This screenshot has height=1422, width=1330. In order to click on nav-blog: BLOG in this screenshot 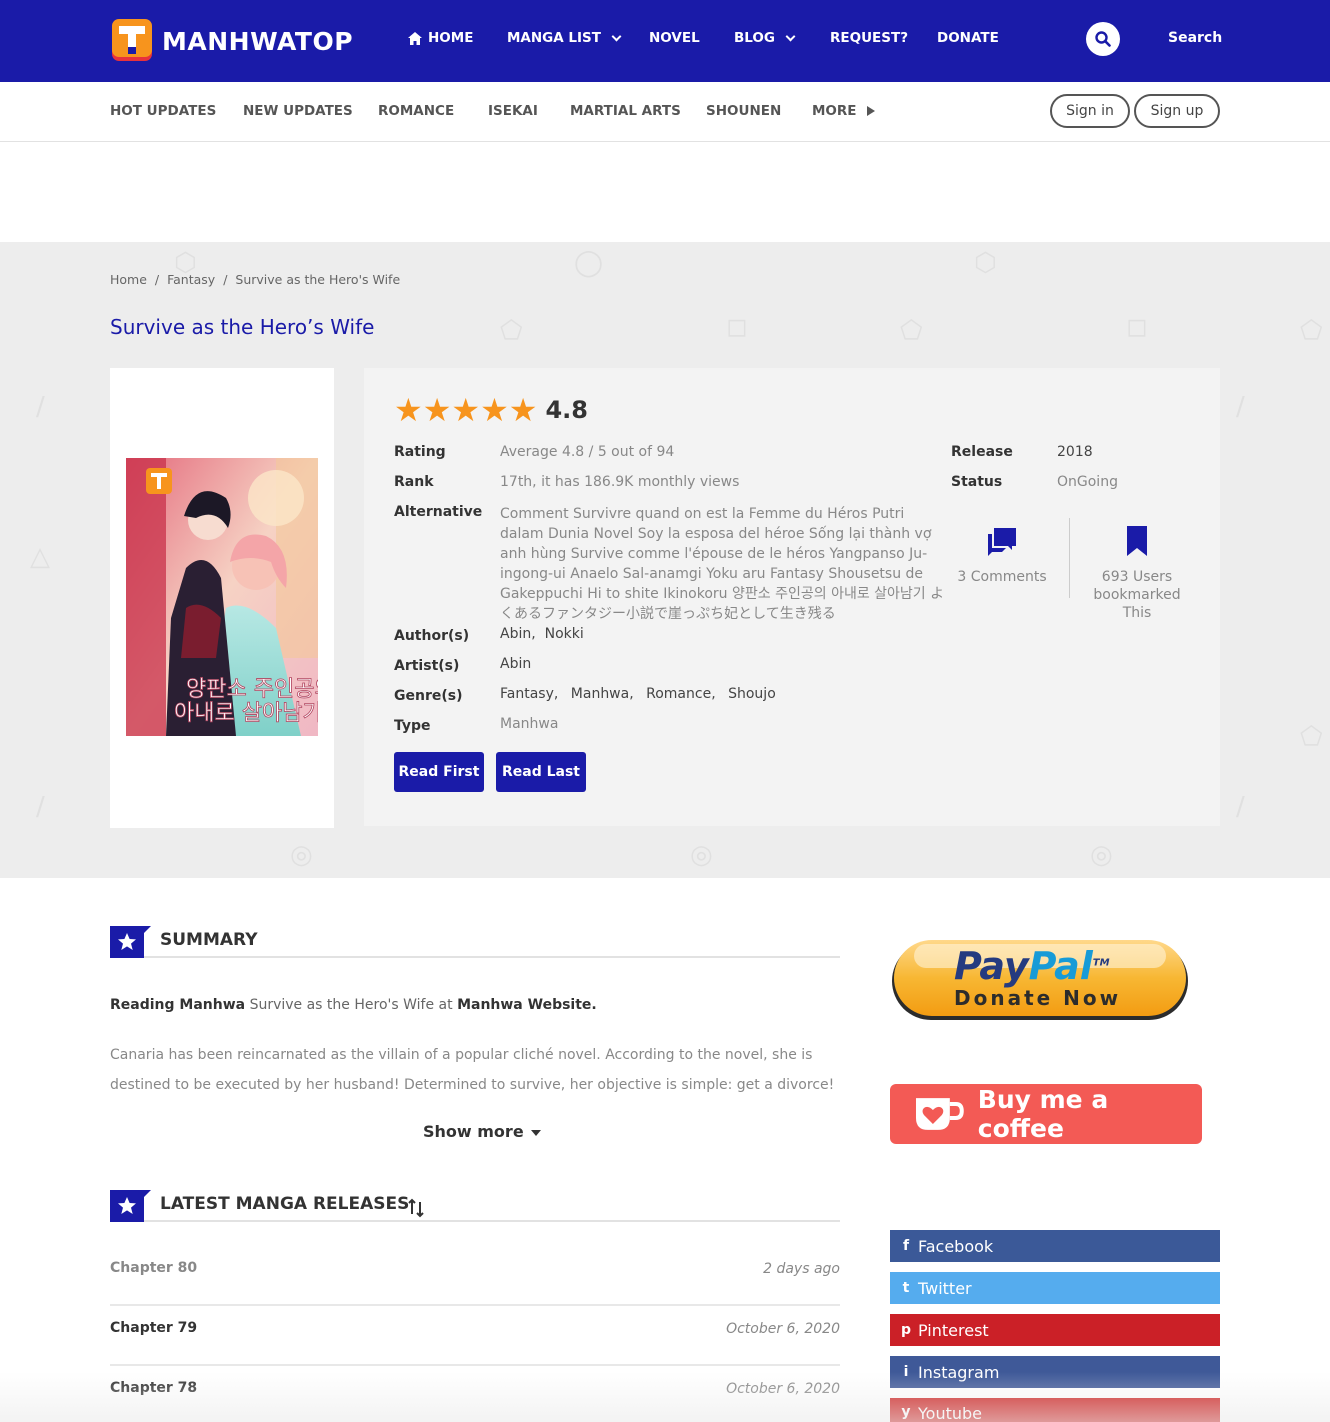, I will do `click(765, 38)`.